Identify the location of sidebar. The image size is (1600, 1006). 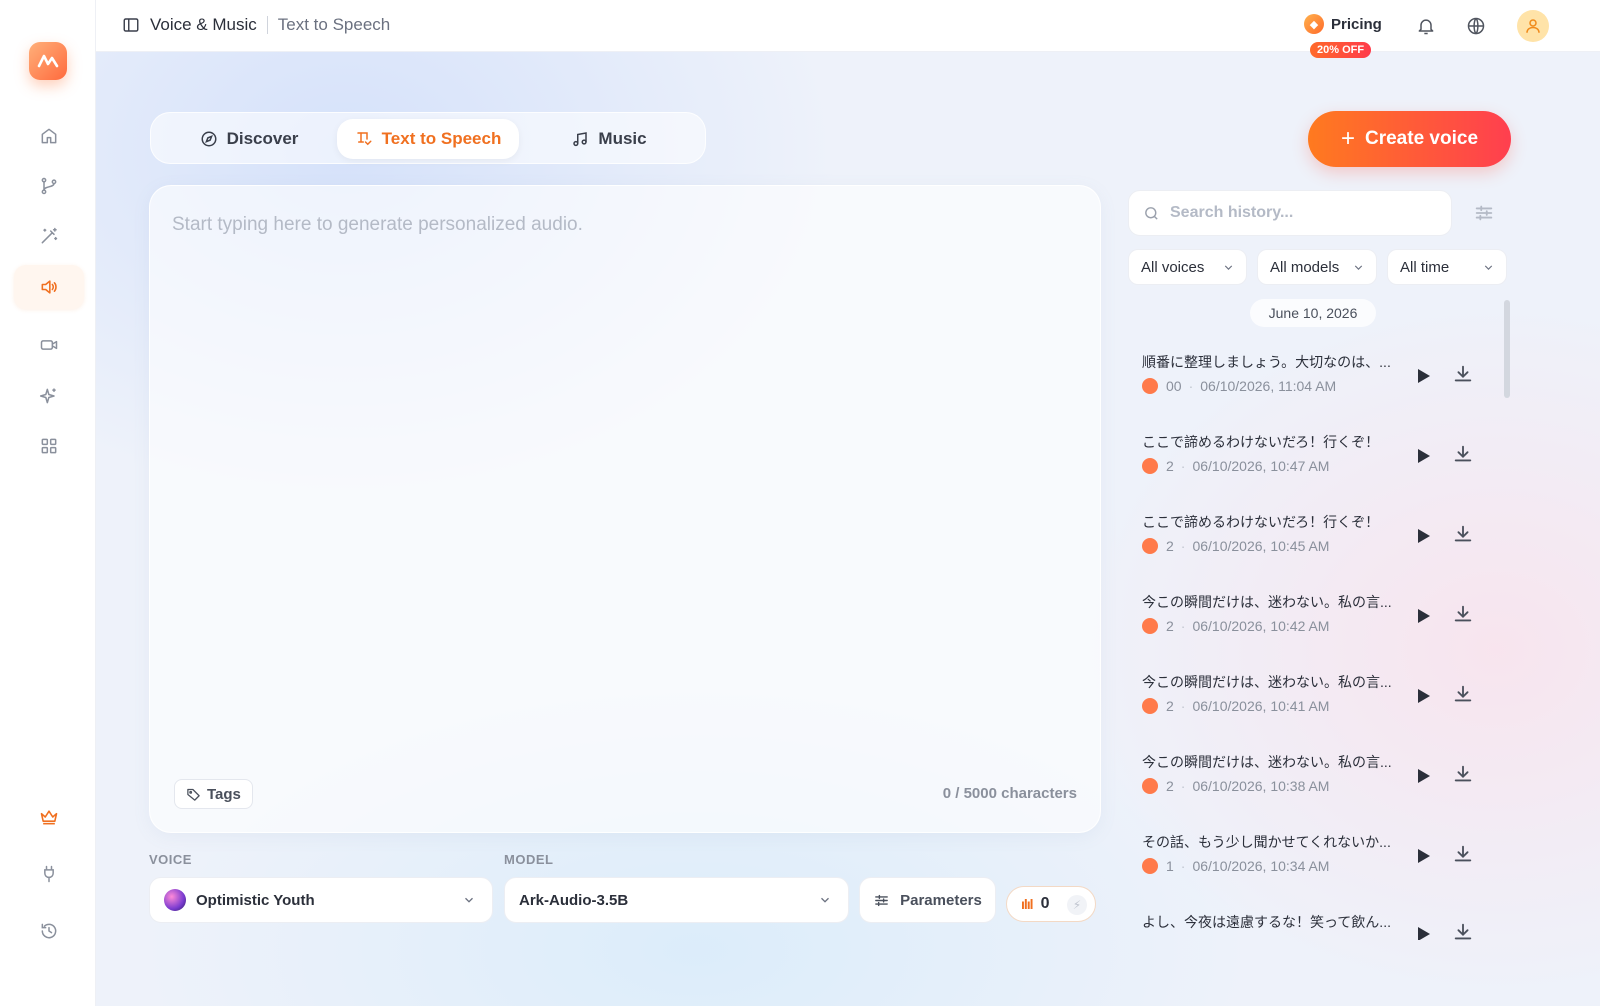
(48, 503).